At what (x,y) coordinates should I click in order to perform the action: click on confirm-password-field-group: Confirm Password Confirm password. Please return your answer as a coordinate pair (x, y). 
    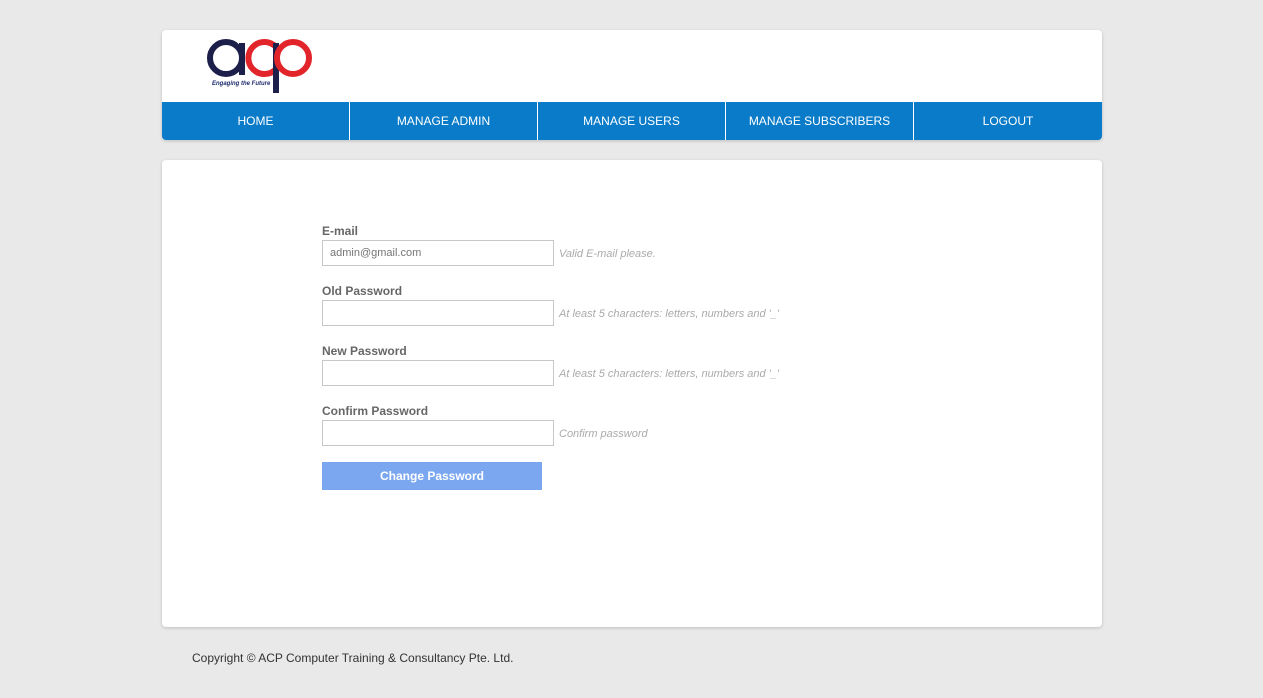
    Looking at the image, I should click on (622, 434).